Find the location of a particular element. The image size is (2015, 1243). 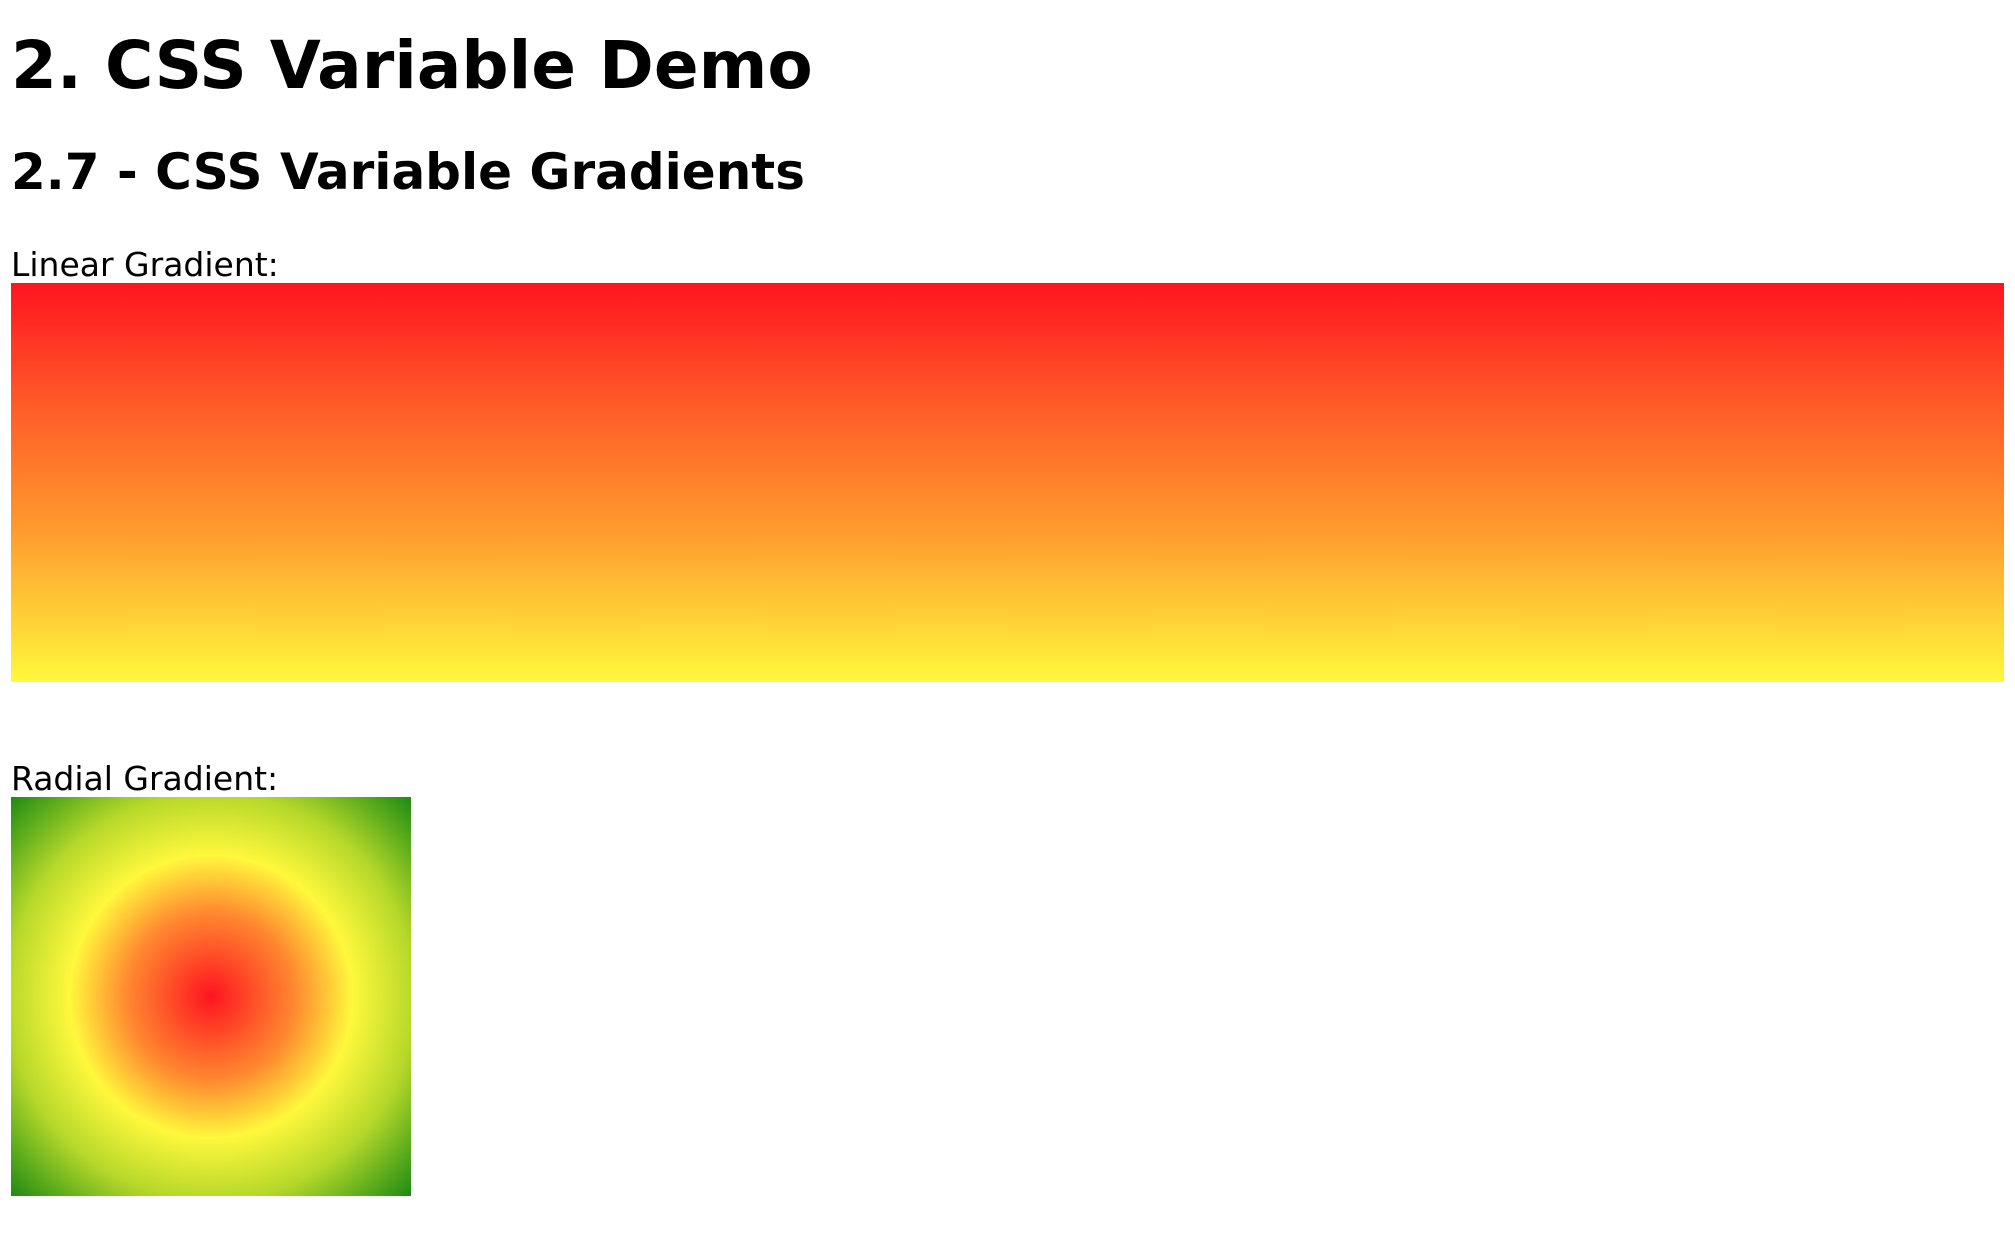

radial-gradient-label: Radial Gradient: is located at coordinates (145, 778).